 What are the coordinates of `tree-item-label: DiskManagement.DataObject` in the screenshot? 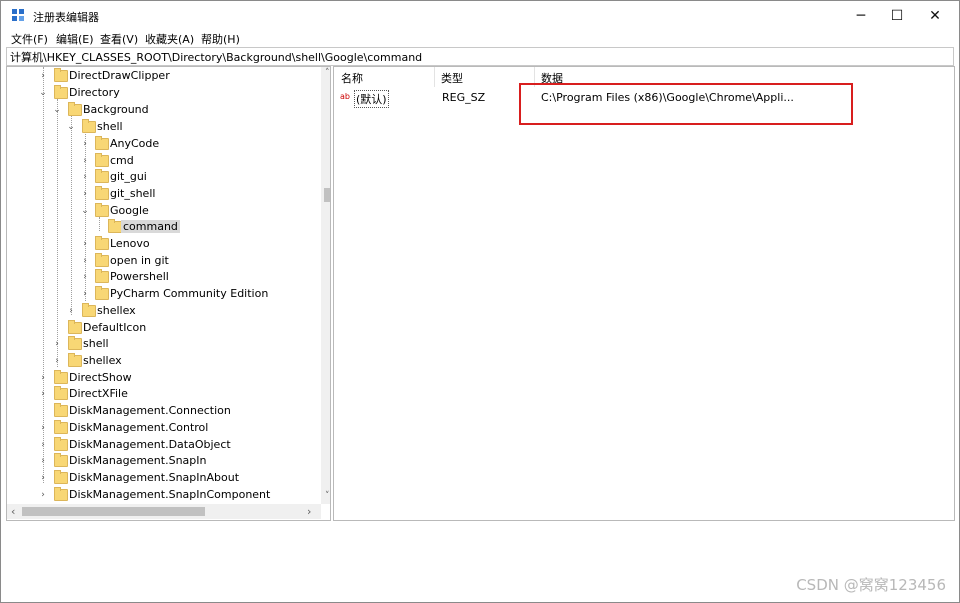 It's located at (150, 444).